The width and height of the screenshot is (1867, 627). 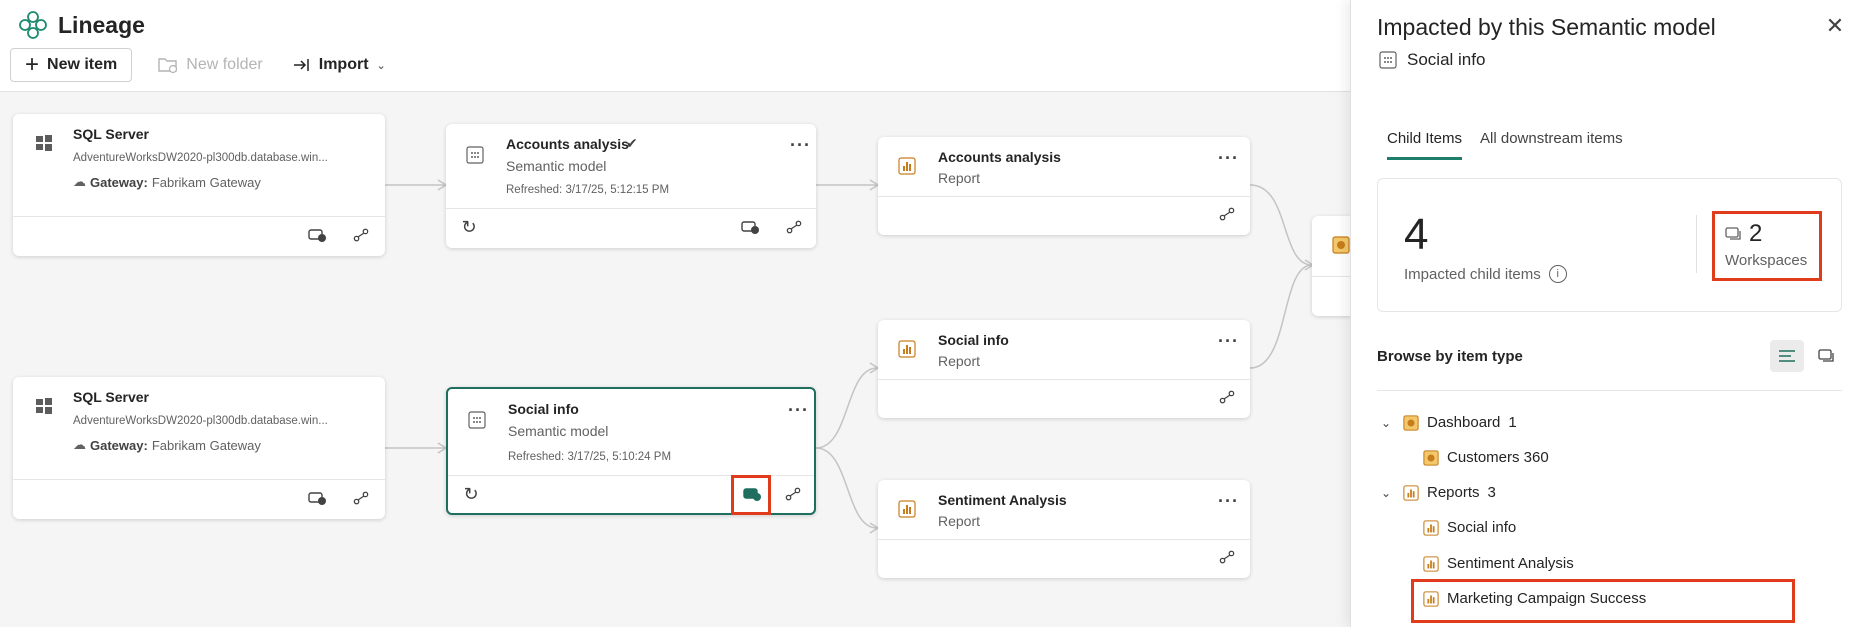 I want to click on new-item-label: New item, so click(x=82, y=64).